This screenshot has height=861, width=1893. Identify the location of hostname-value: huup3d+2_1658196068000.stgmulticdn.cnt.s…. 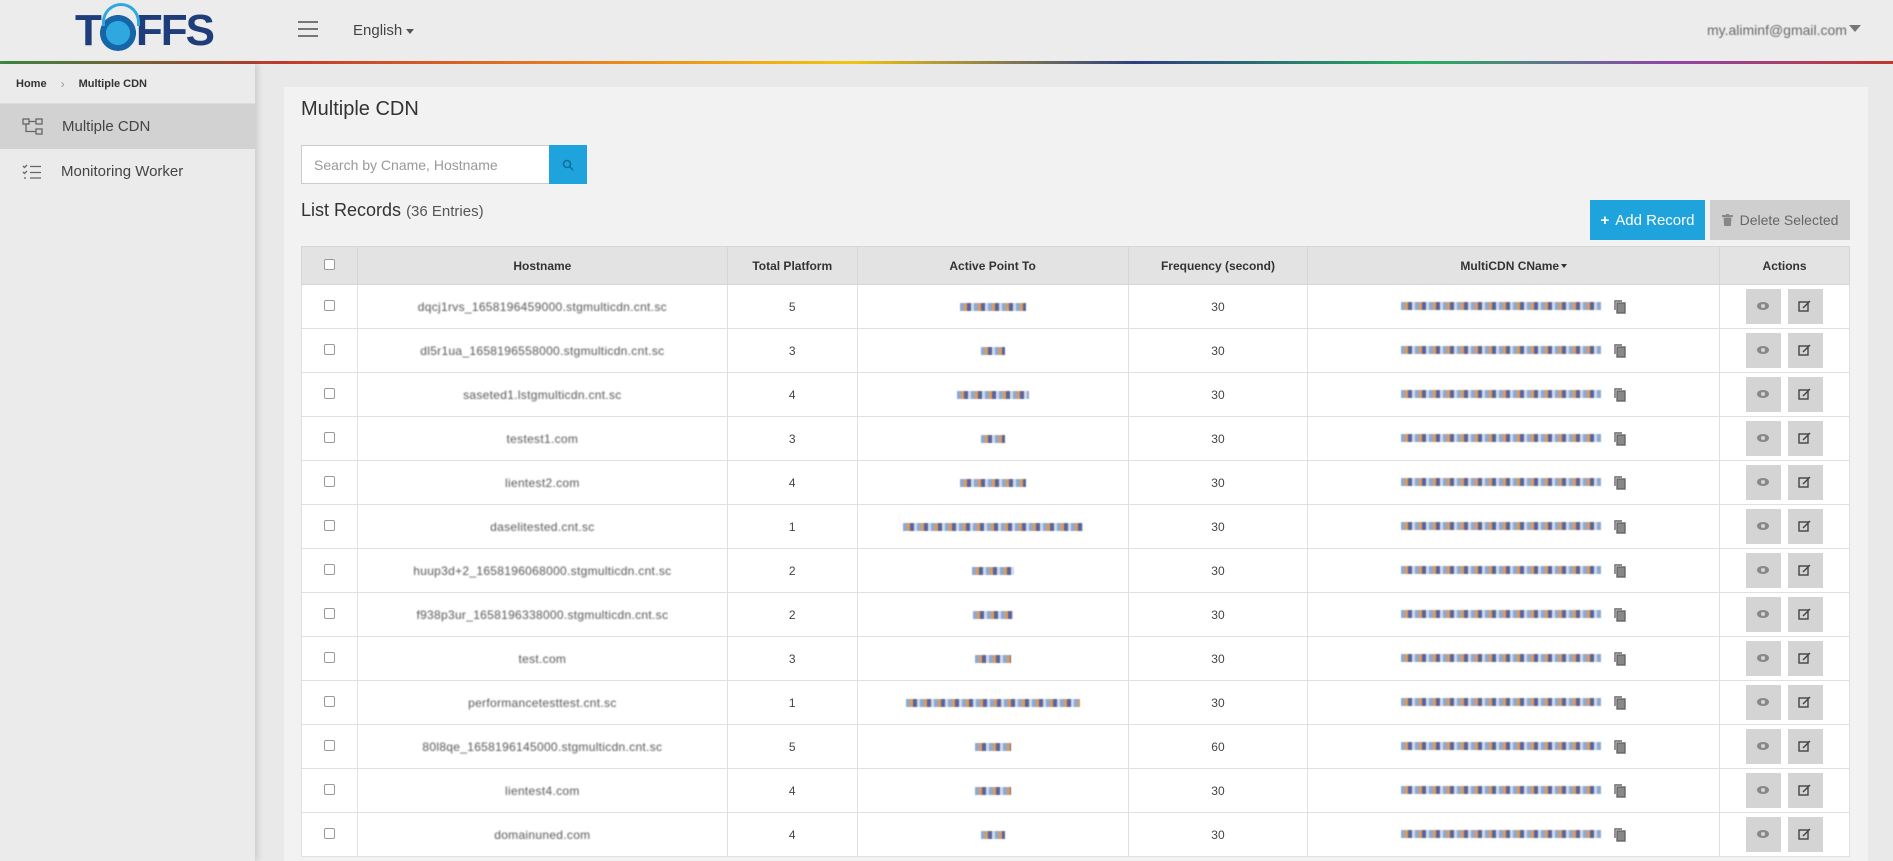
(542, 570).